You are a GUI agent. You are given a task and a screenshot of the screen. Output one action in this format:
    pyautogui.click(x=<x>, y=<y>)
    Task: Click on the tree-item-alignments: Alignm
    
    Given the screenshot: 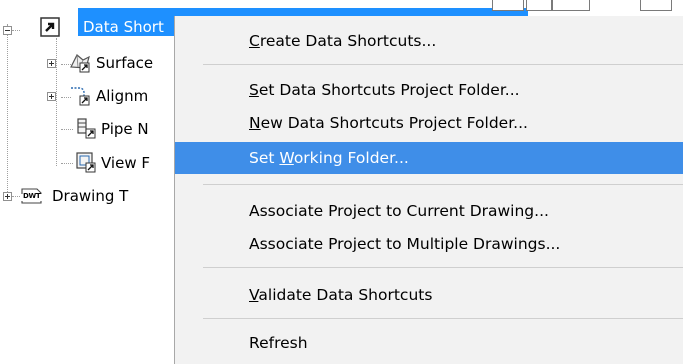 What is the action you would take?
    pyautogui.click(x=90, y=96)
    